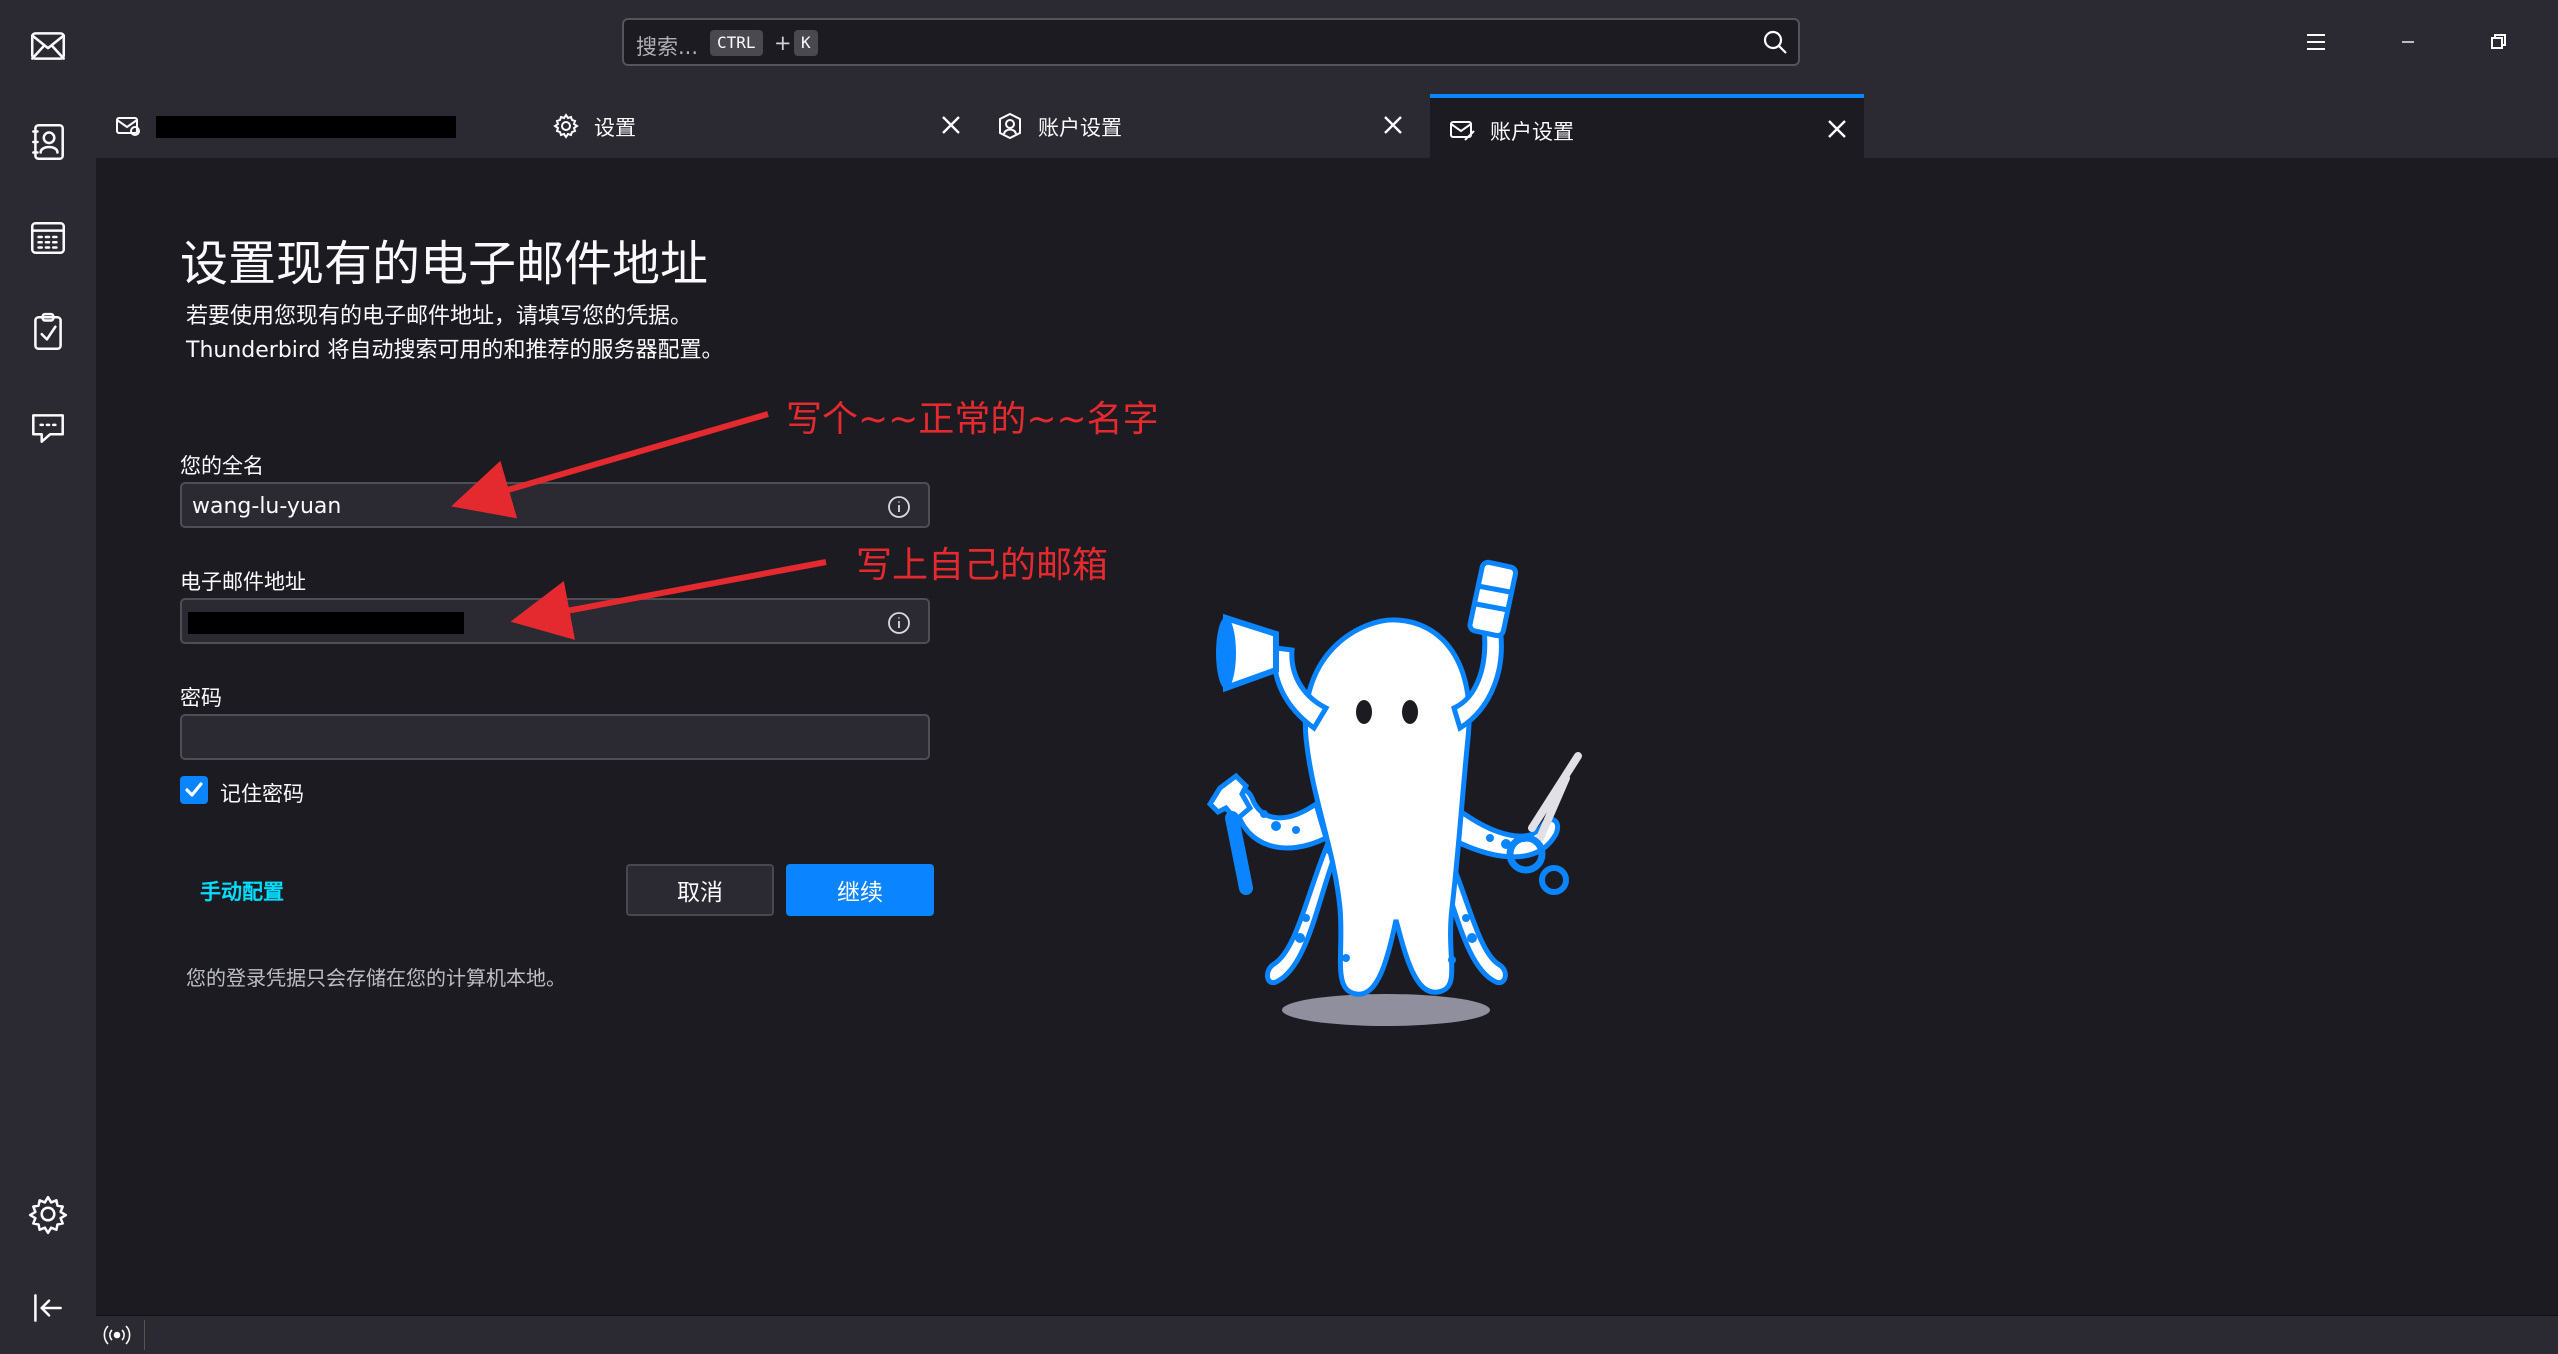 This screenshot has width=2558, height=1354. Describe the element at coordinates (48, 238) in the screenshot. I see `calendar-icon` at that location.